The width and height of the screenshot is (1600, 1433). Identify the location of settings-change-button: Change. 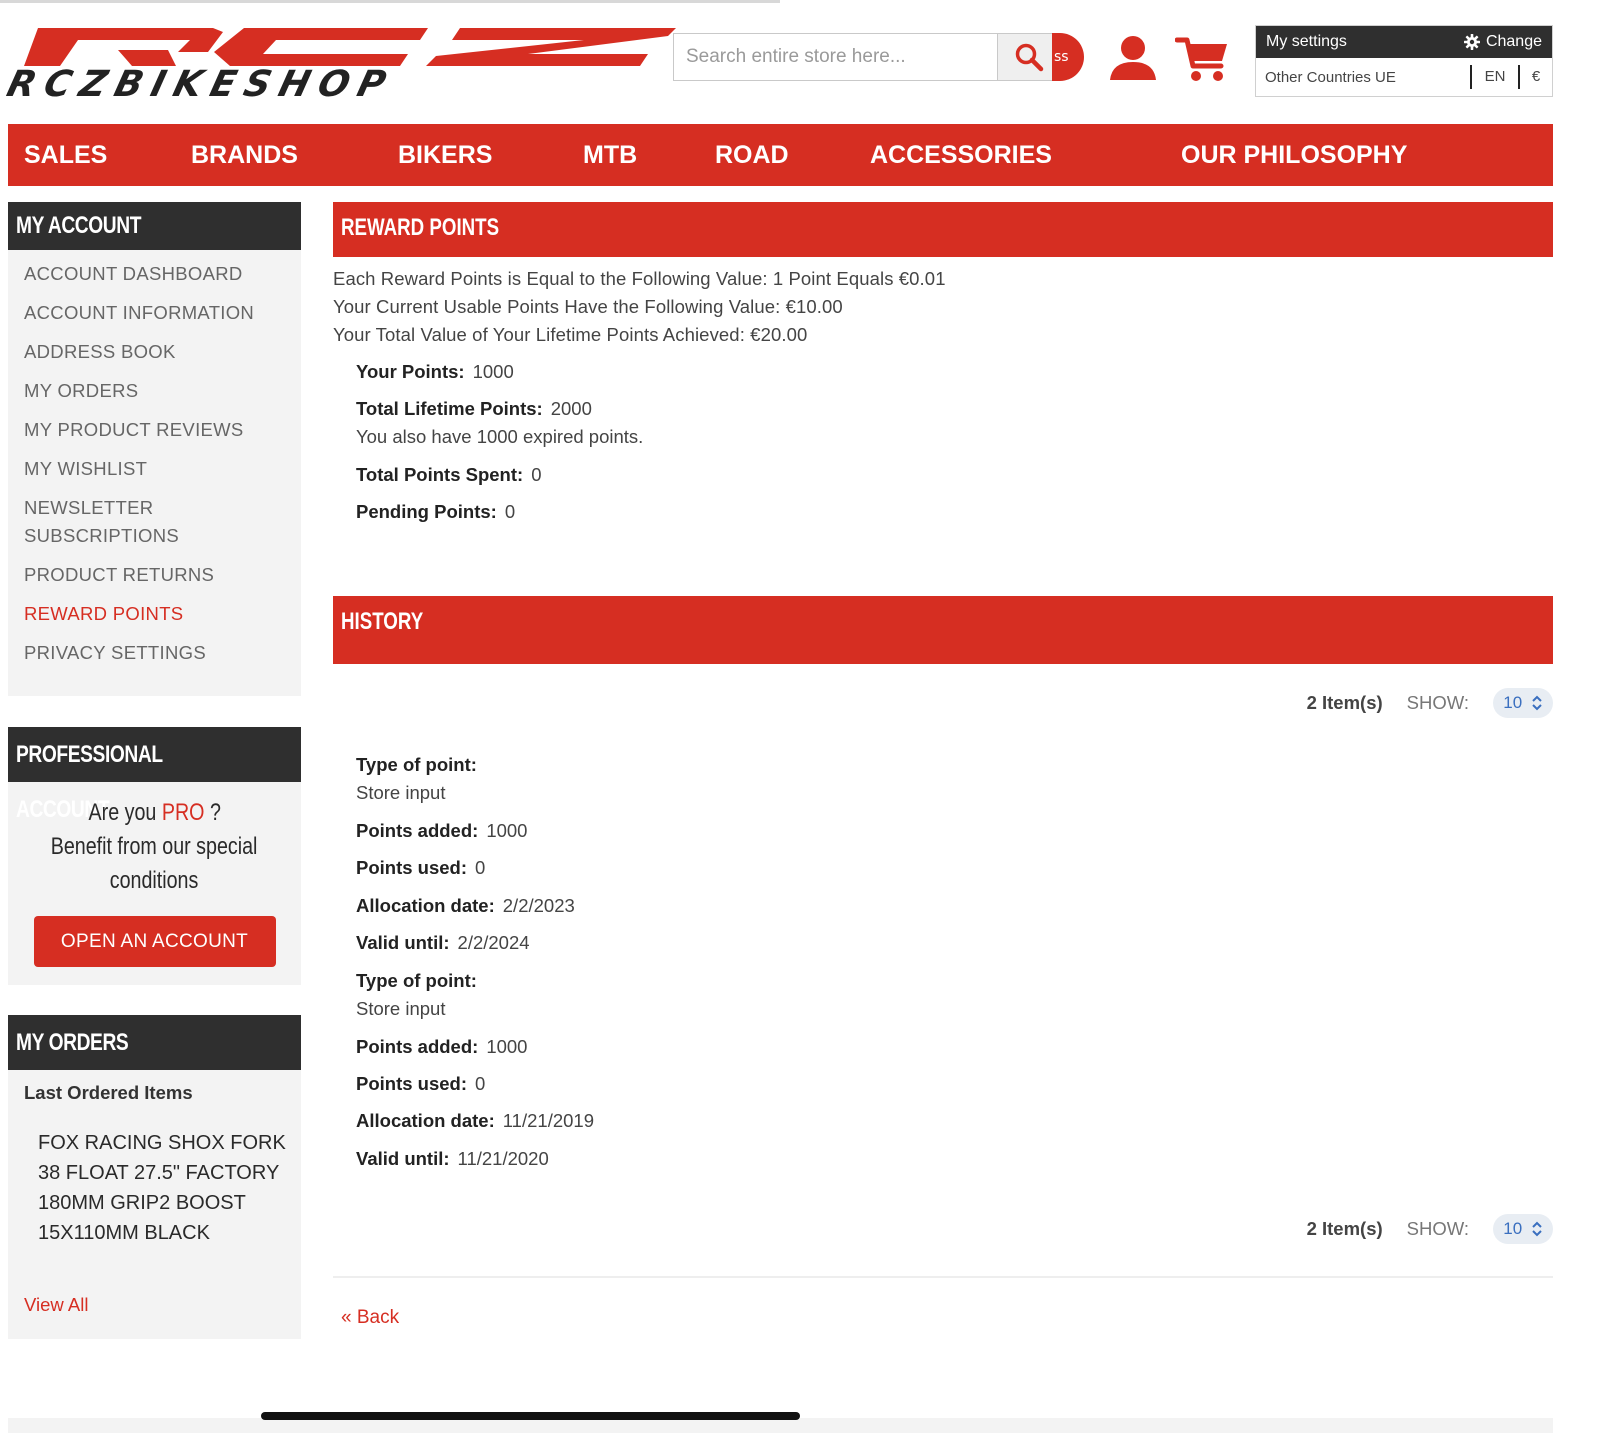
(1502, 42).